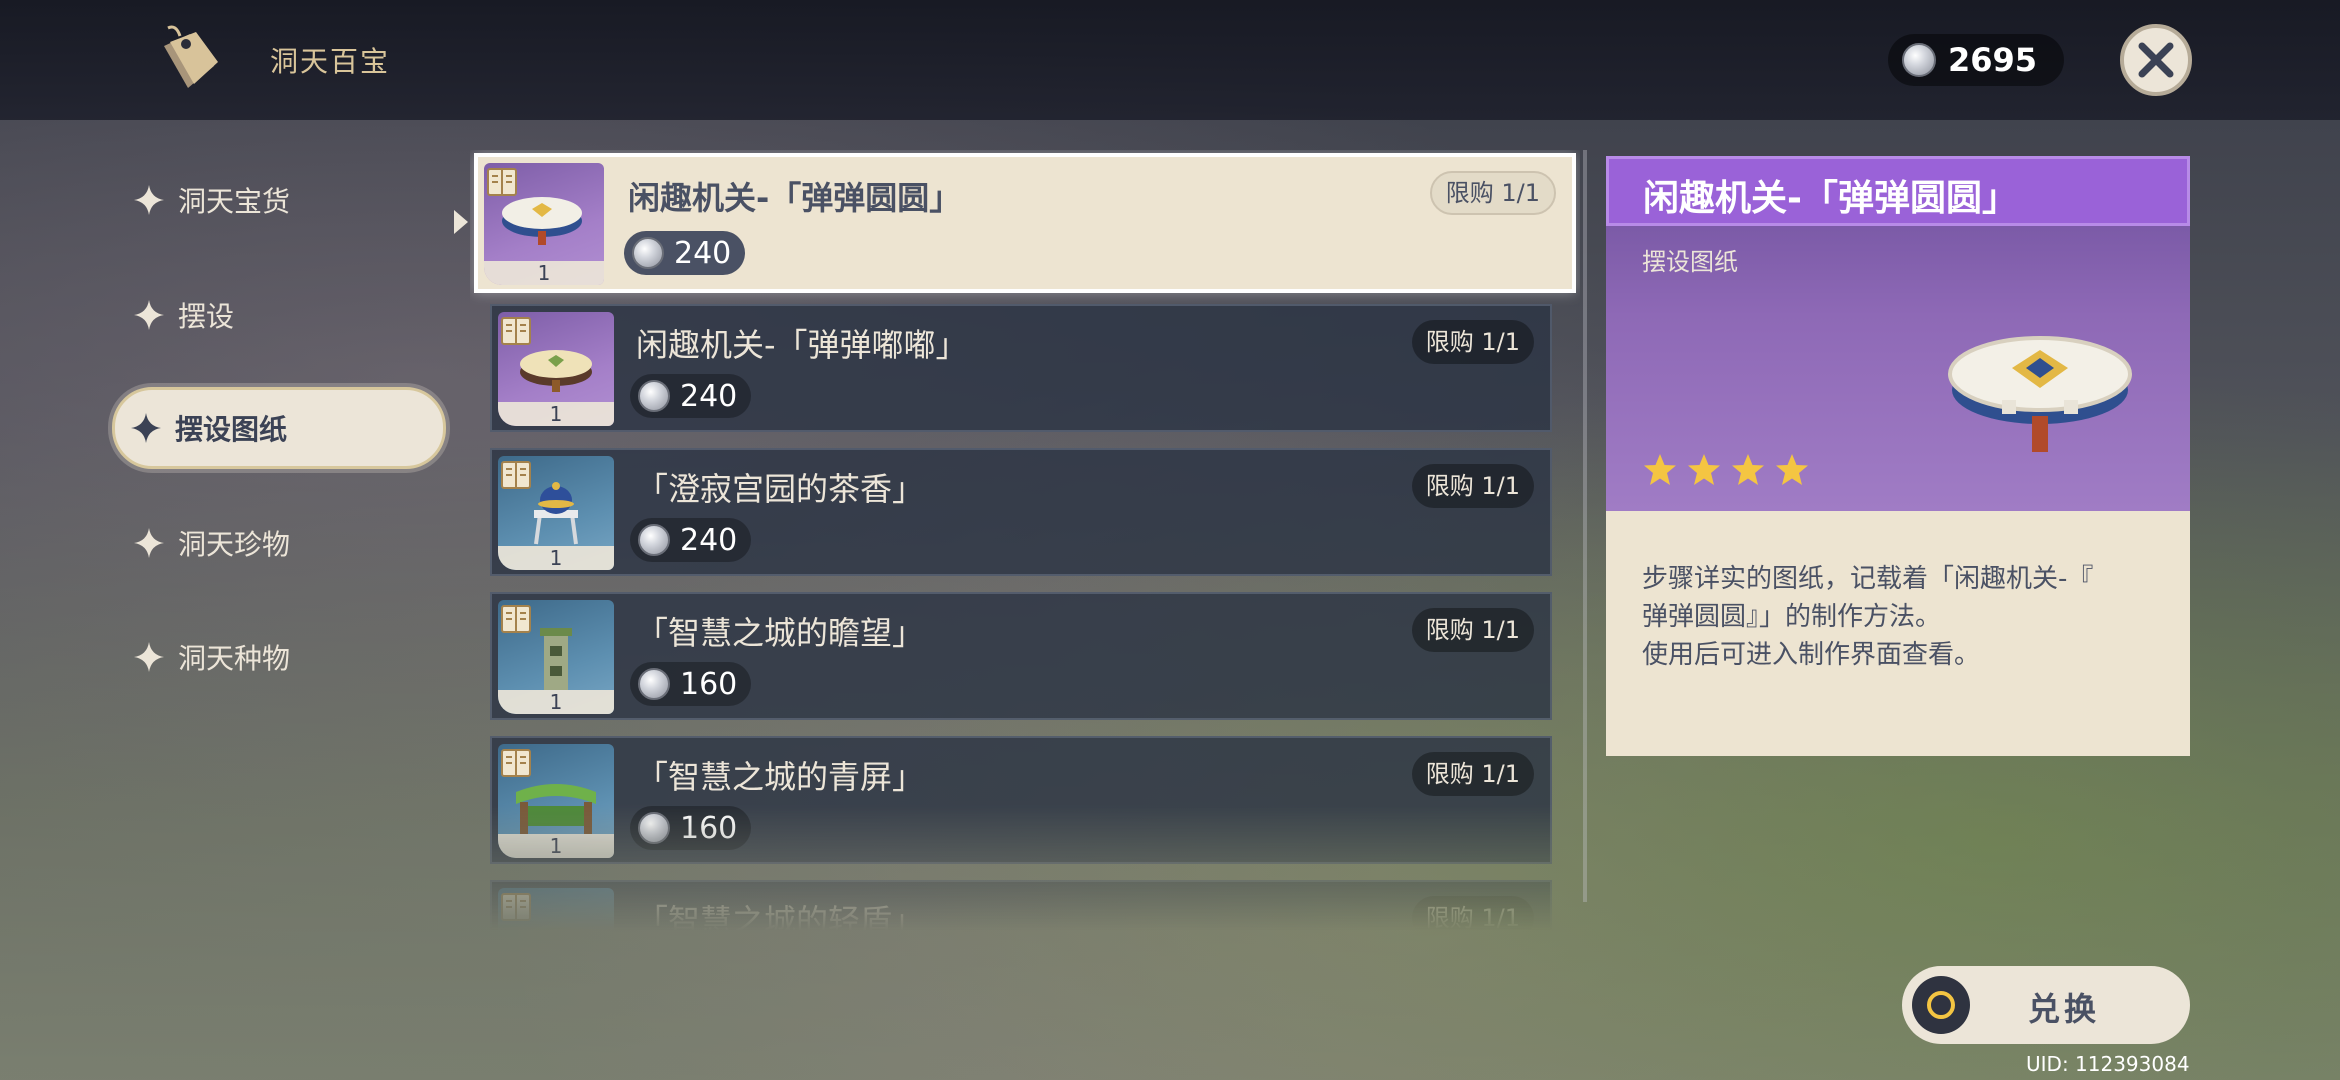 Image resolution: width=2340 pixels, height=1080 pixels. I want to click on exchange-button: 兑换, so click(2046, 1005).